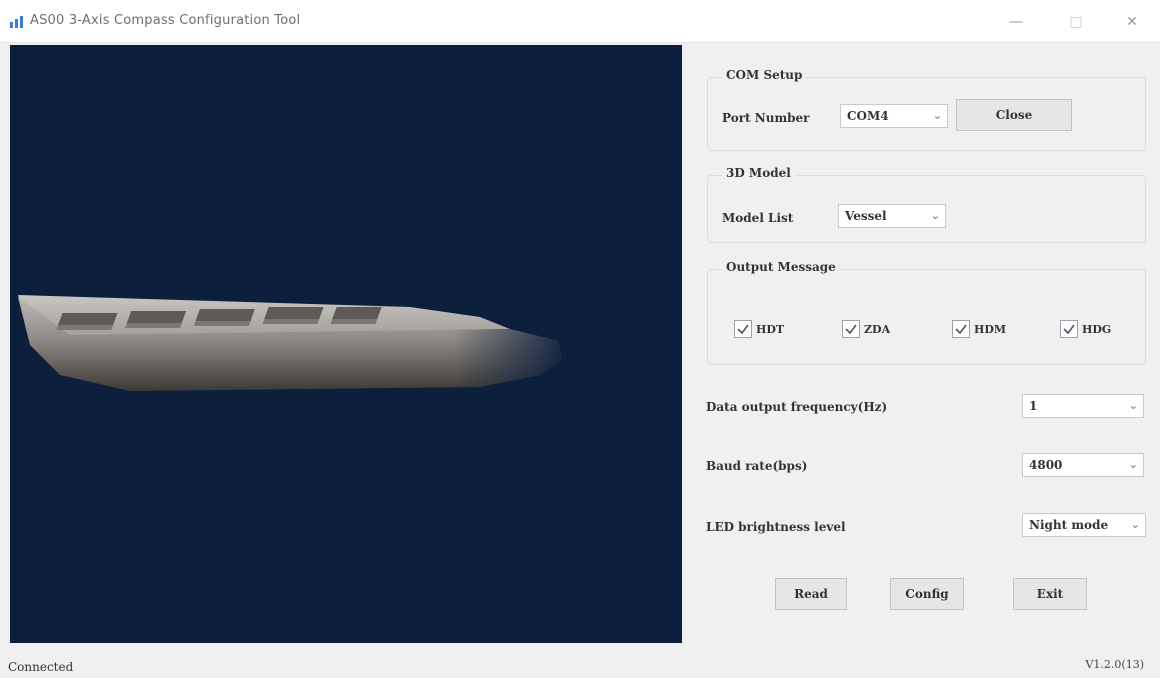 The height and width of the screenshot is (678, 1160). What do you see at coordinates (764, 75) in the screenshot?
I see `com-setup-title: COM Setup` at bounding box center [764, 75].